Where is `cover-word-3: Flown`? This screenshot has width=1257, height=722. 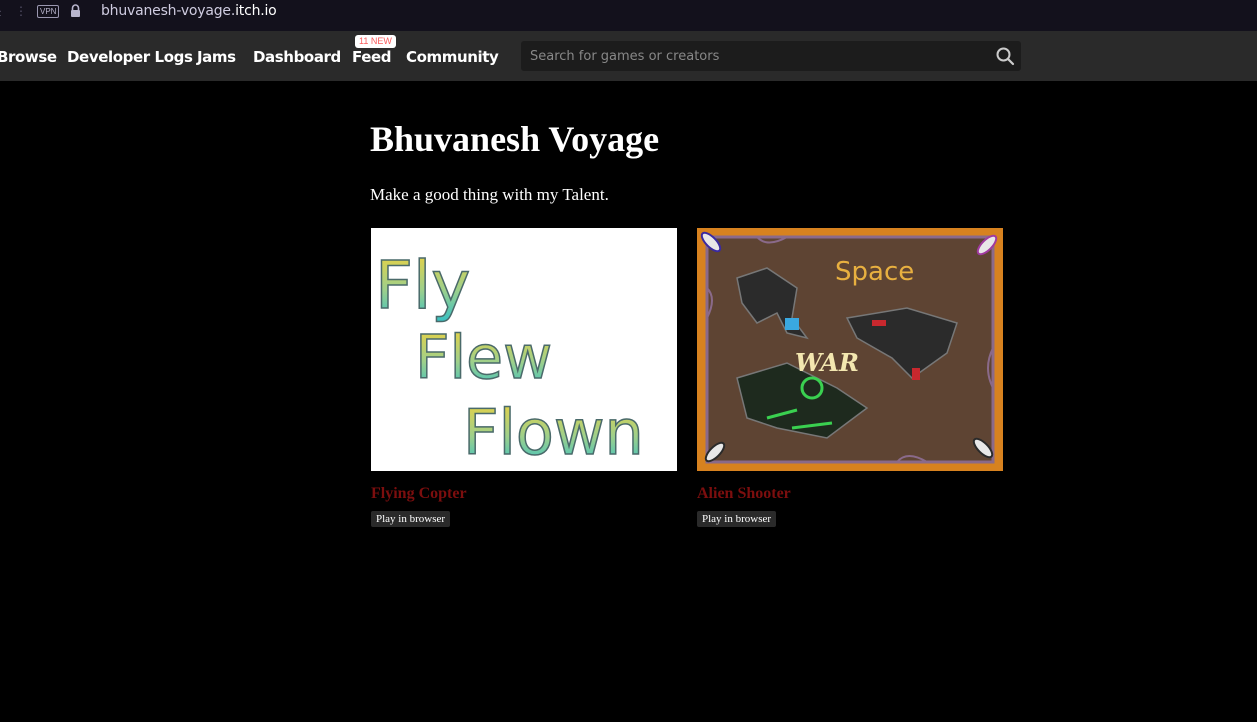
cover-word-3: Flown is located at coordinates (553, 432).